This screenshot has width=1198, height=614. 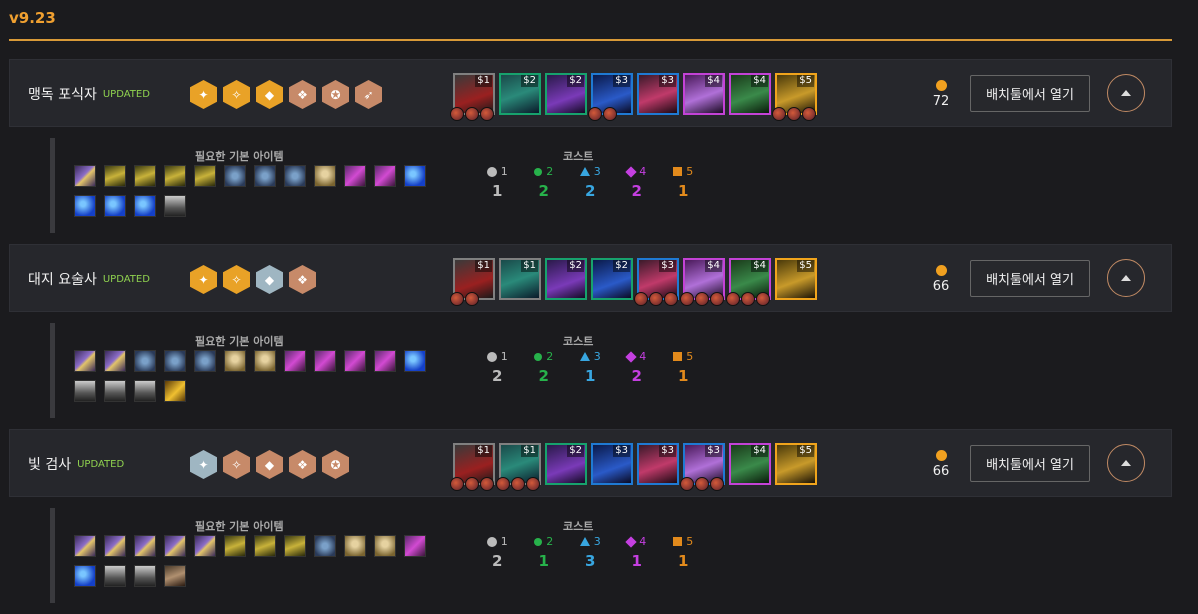 I want to click on comp-title: 맹독 포식자 UPDATED, so click(x=89, y=94).